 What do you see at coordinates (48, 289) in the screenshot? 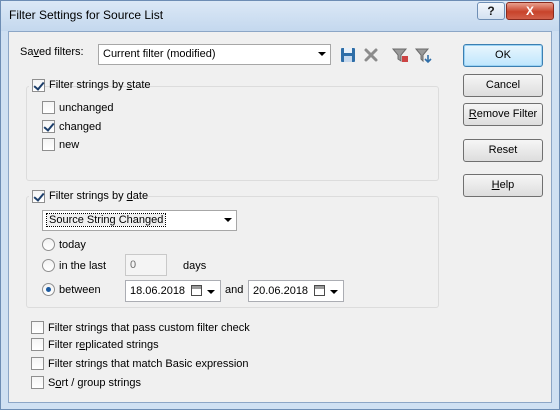
I see `between-radio` at bounding box center [48, 289].